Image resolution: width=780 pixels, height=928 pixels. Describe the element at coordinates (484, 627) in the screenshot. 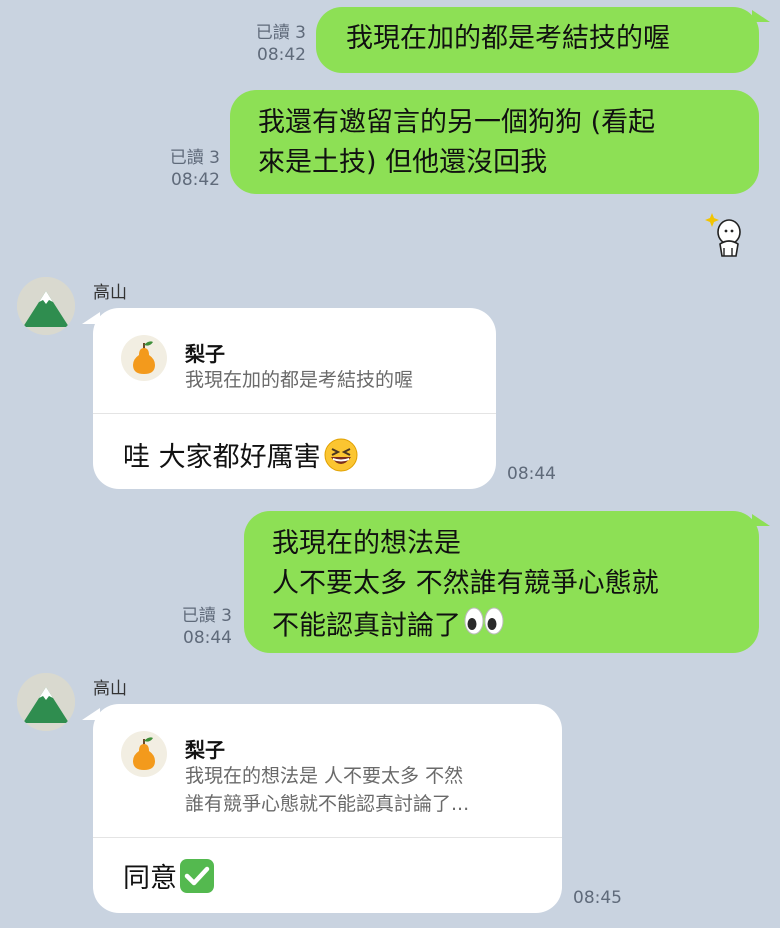

I see `eyes-emoji` at that location.